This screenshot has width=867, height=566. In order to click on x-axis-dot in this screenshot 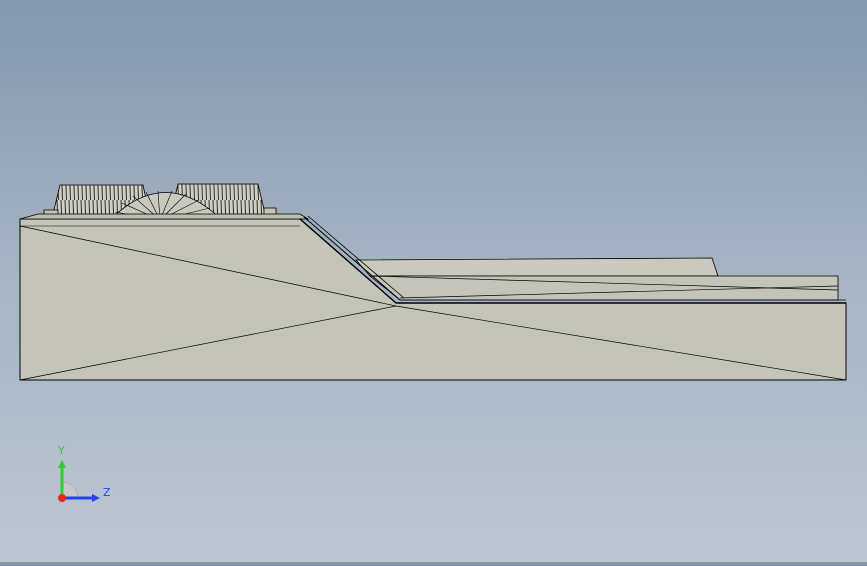, I will do `click(62, 498)`.